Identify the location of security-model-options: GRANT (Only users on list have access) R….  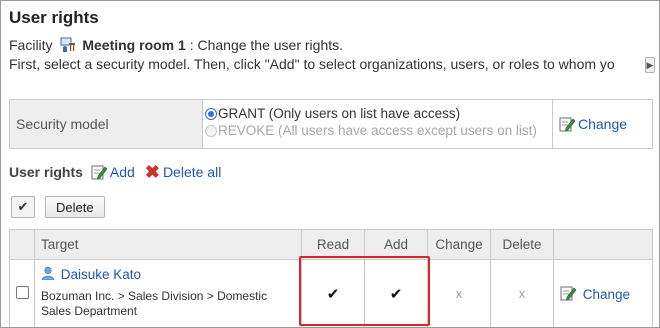
(378, 124).